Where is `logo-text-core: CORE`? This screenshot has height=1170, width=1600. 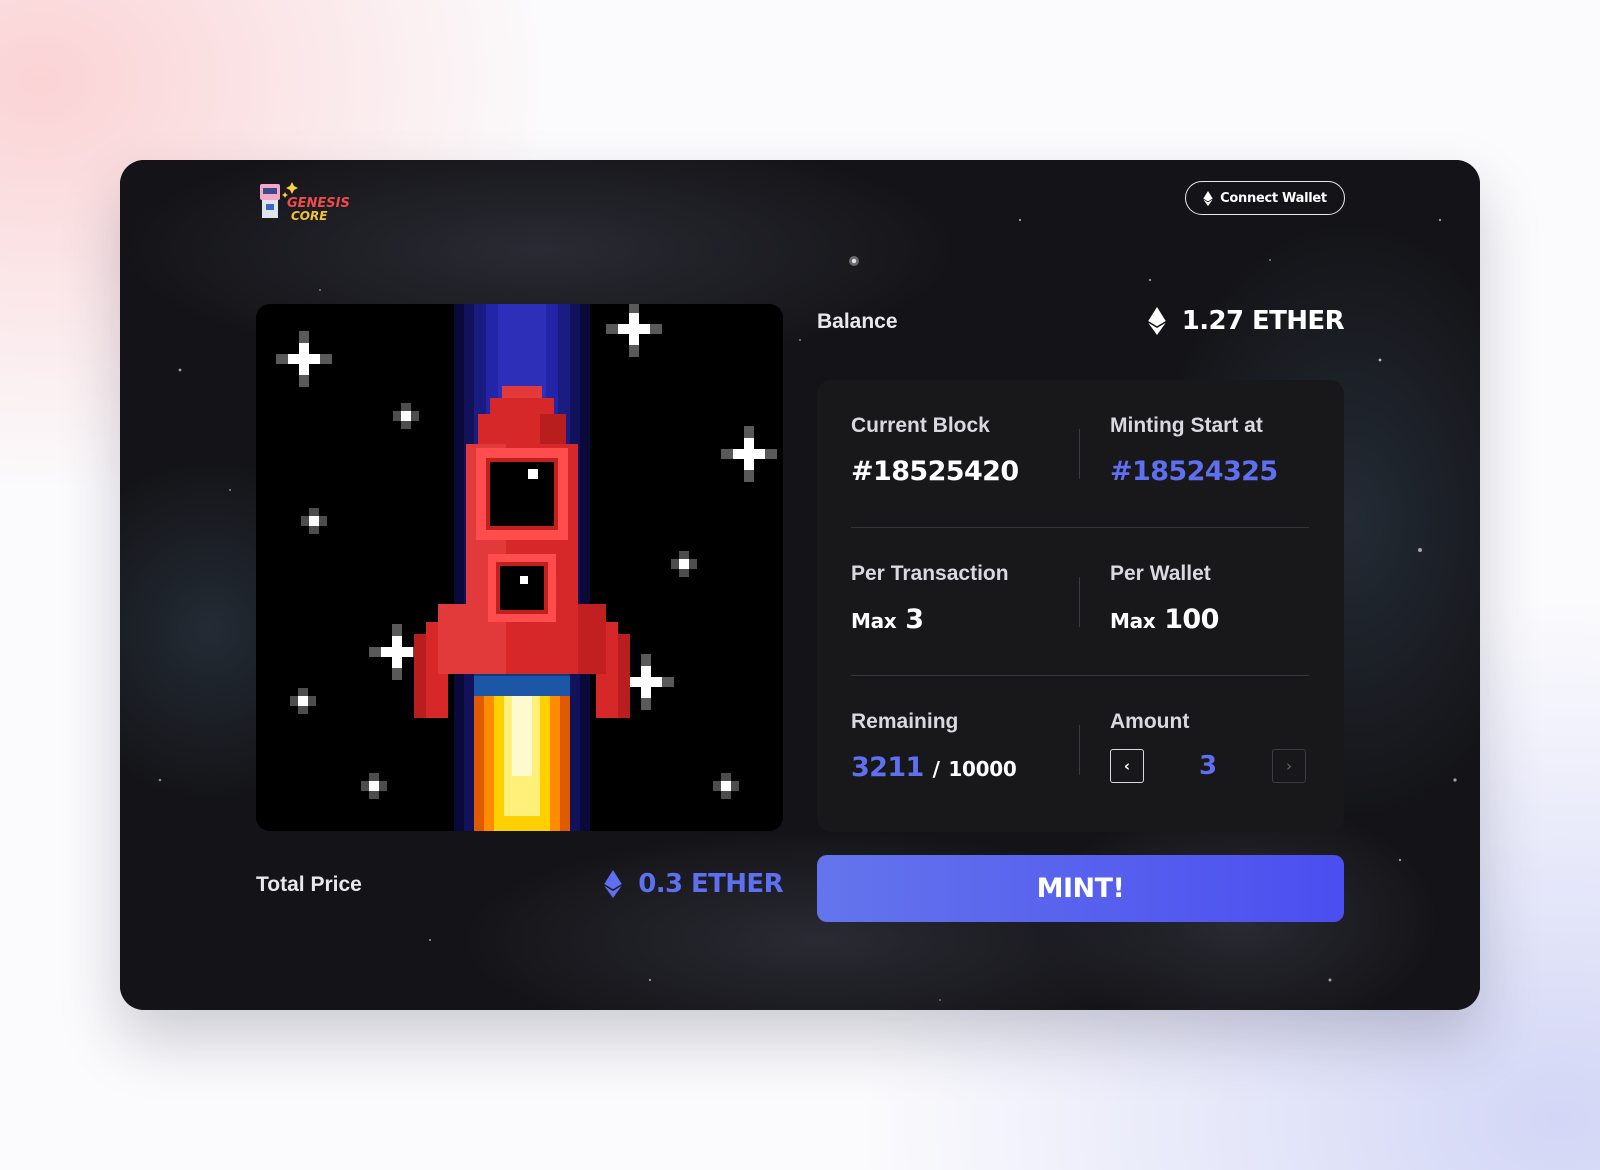 logo-text-core: CORE is located at coordinates (309, 216).